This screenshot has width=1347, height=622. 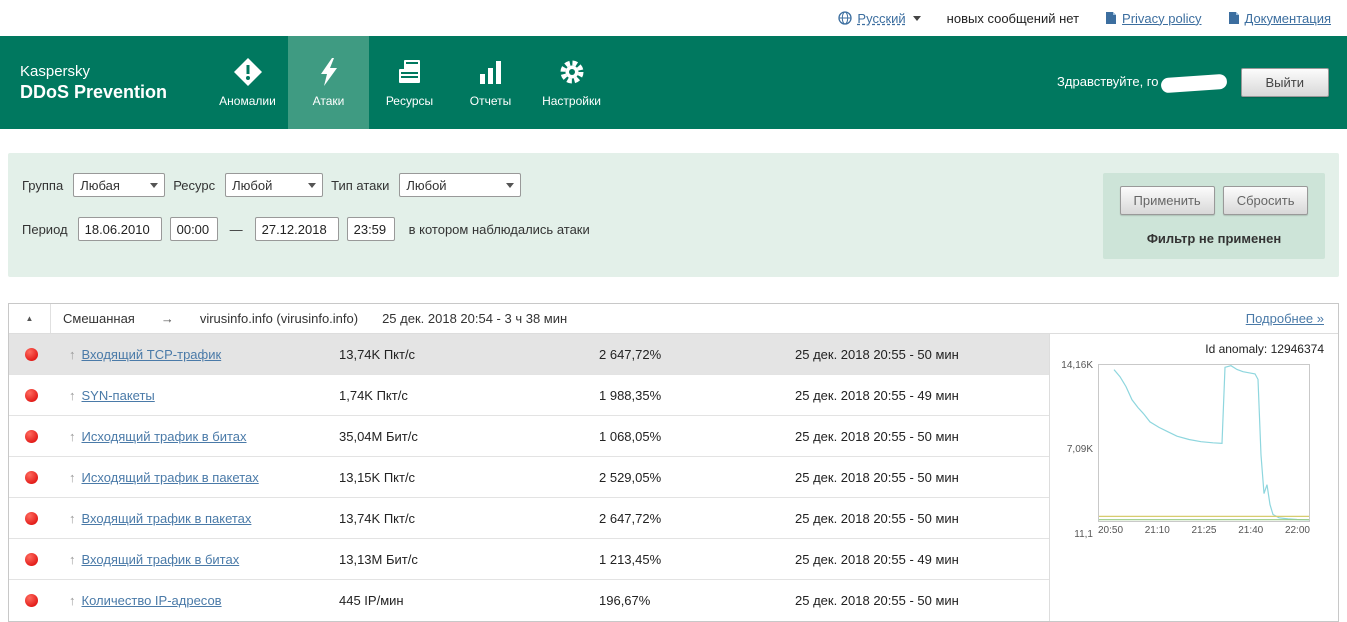 I want to click on collapse-toggle: ▲, so click(x=30, y=318).